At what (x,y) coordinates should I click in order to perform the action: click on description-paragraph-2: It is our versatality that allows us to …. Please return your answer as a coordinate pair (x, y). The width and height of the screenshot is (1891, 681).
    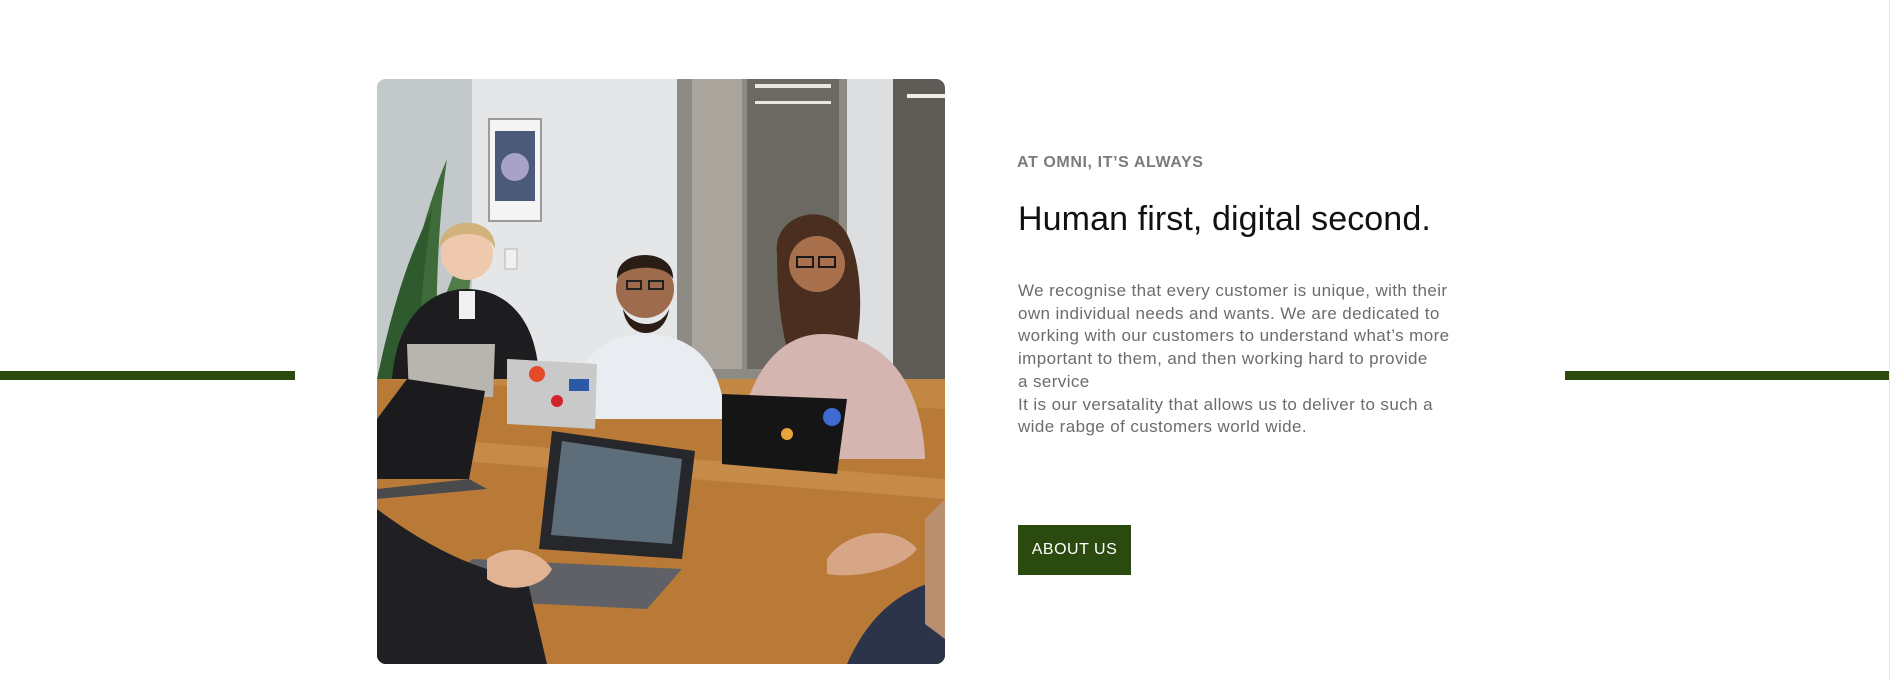
    Looking at the image, I should click on (1225, 415).